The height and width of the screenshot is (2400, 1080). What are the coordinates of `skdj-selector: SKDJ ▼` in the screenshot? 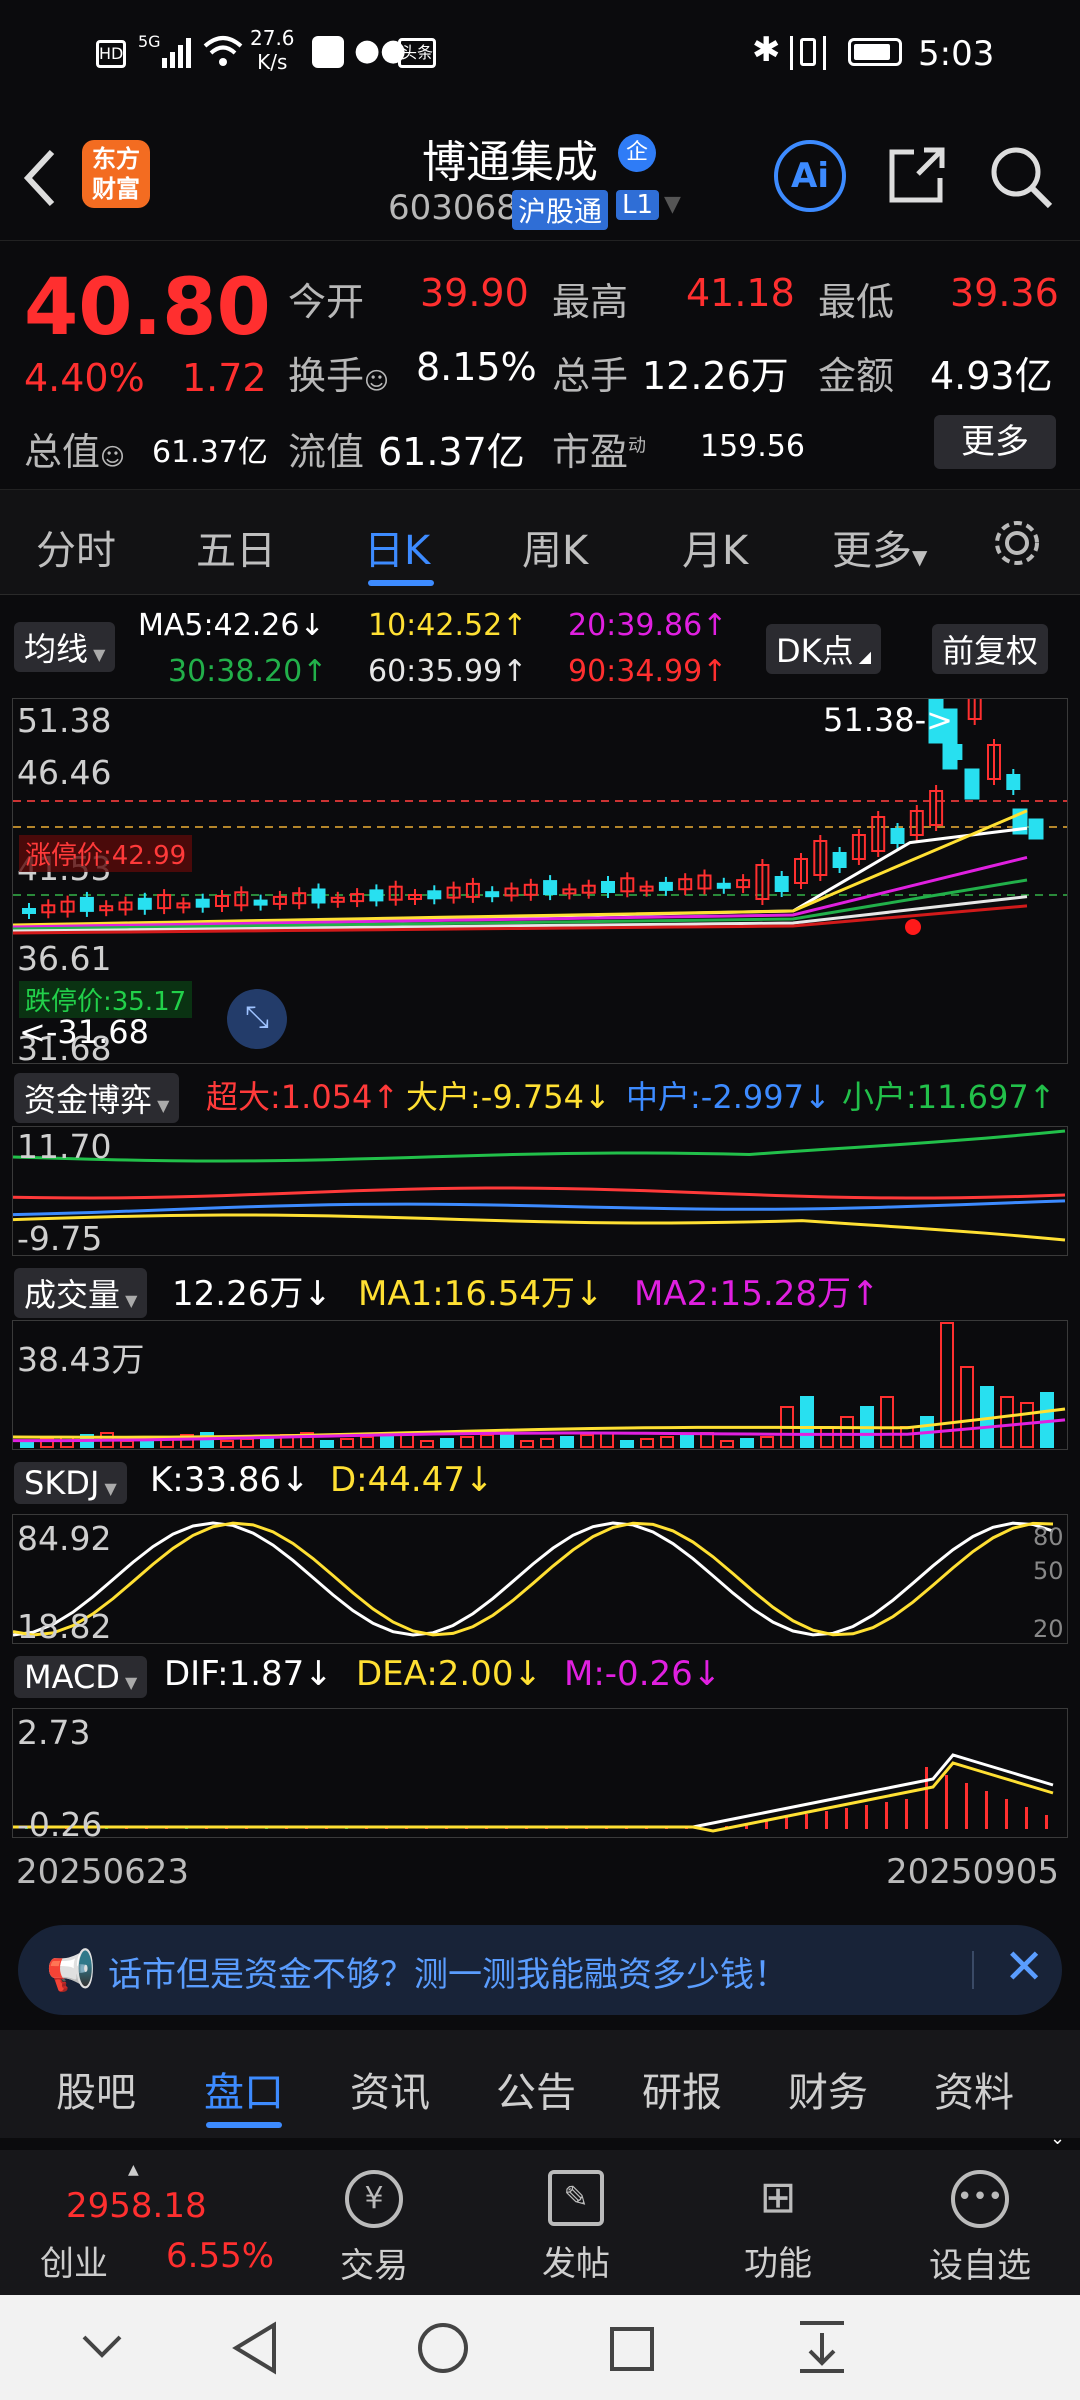 It's located at (70, 1483).